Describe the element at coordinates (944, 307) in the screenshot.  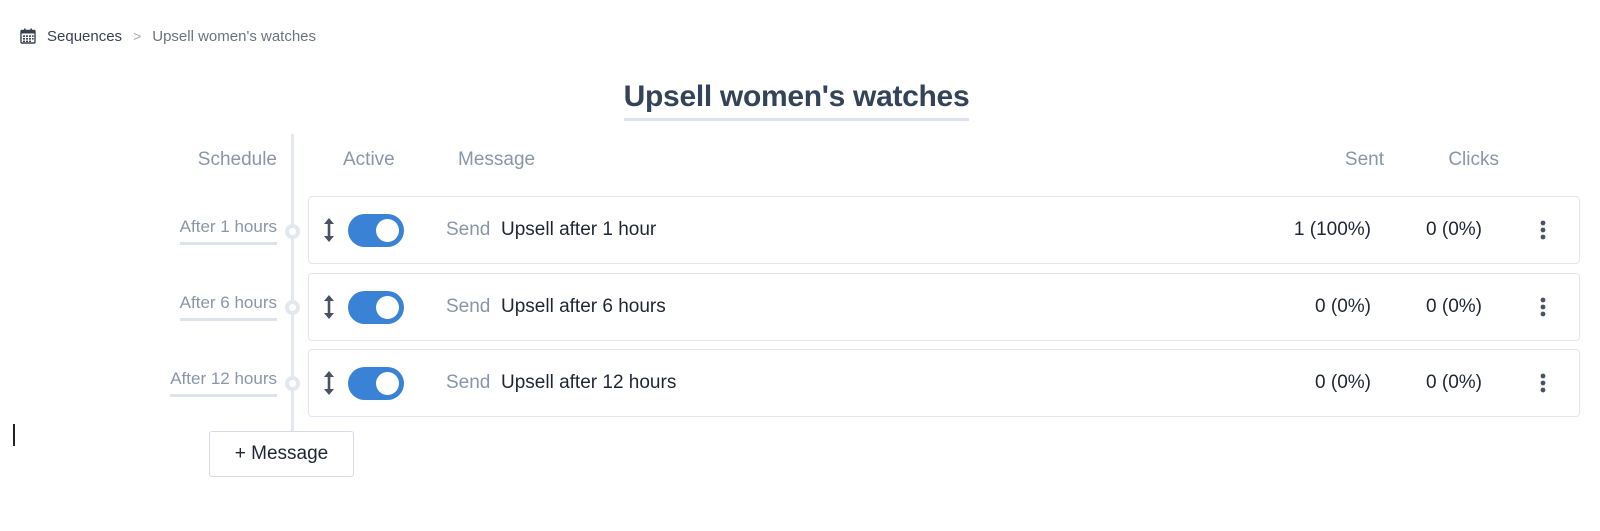
I see `sequence-message-row: Send Upsell after 6 hours 0 (0%) 0 (0%)` at that location.